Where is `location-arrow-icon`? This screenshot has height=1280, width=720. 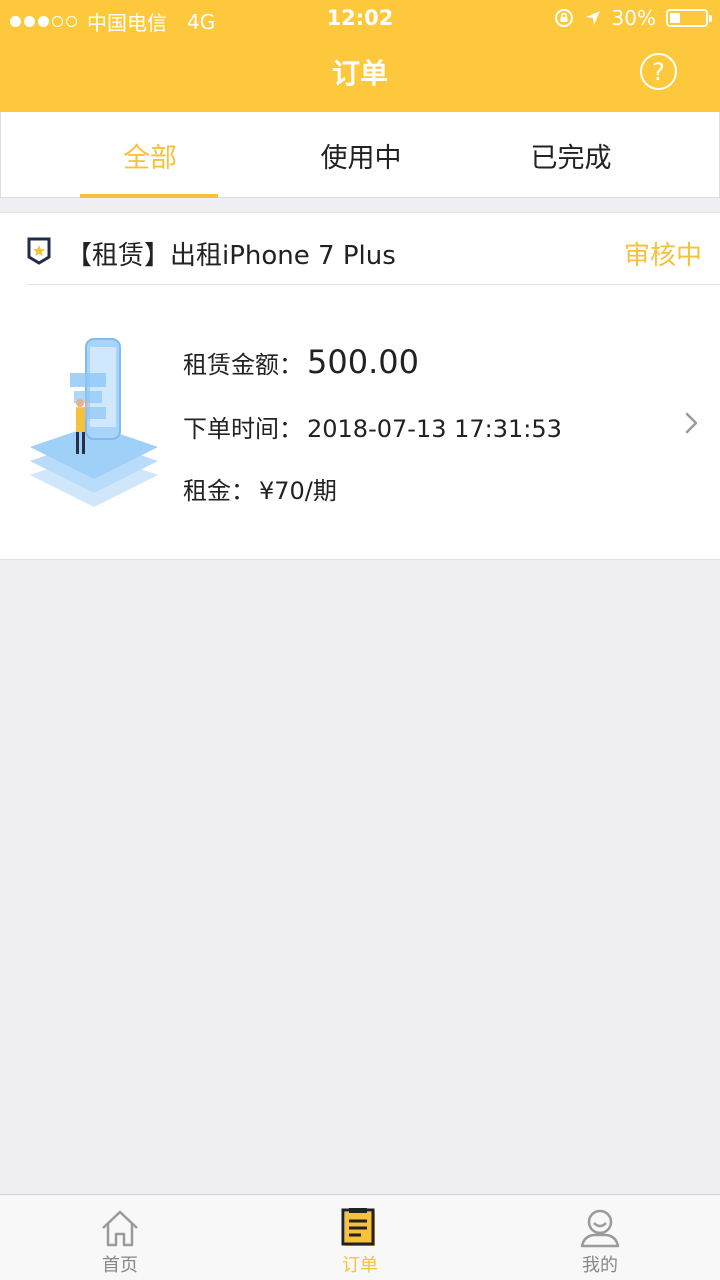
location-arrow-icon is located at coordinates (592, 18).